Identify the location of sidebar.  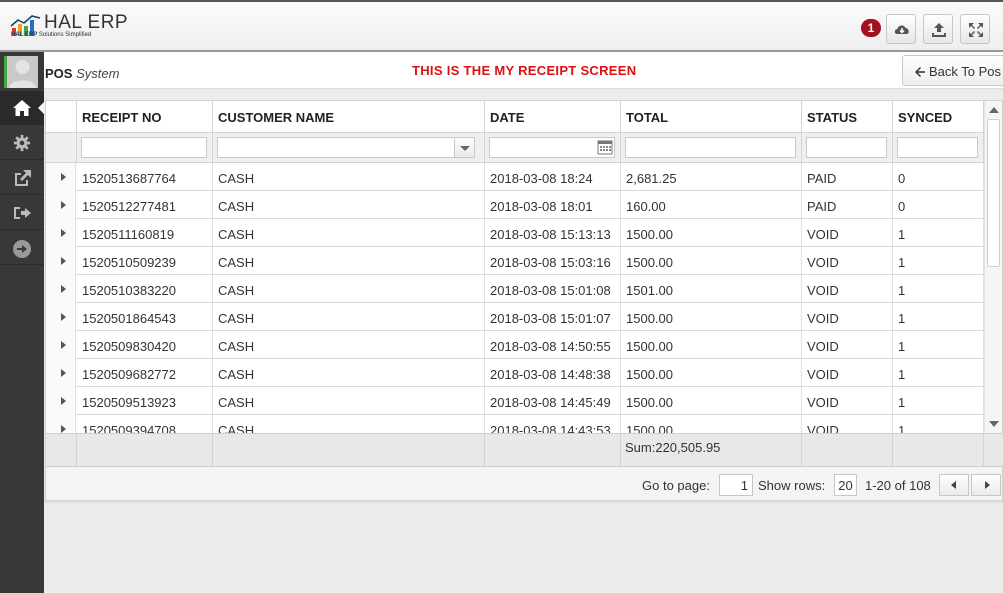
(22, 322).